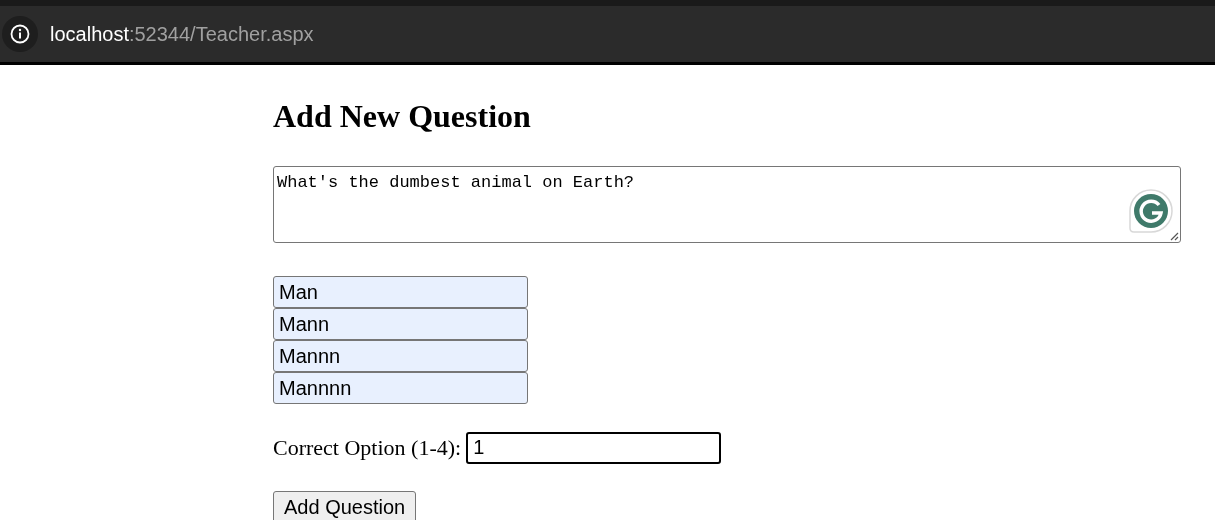  Describe the element at coordinates (89, 34) in the screenshot. I see `url-host: localhost` at that location.